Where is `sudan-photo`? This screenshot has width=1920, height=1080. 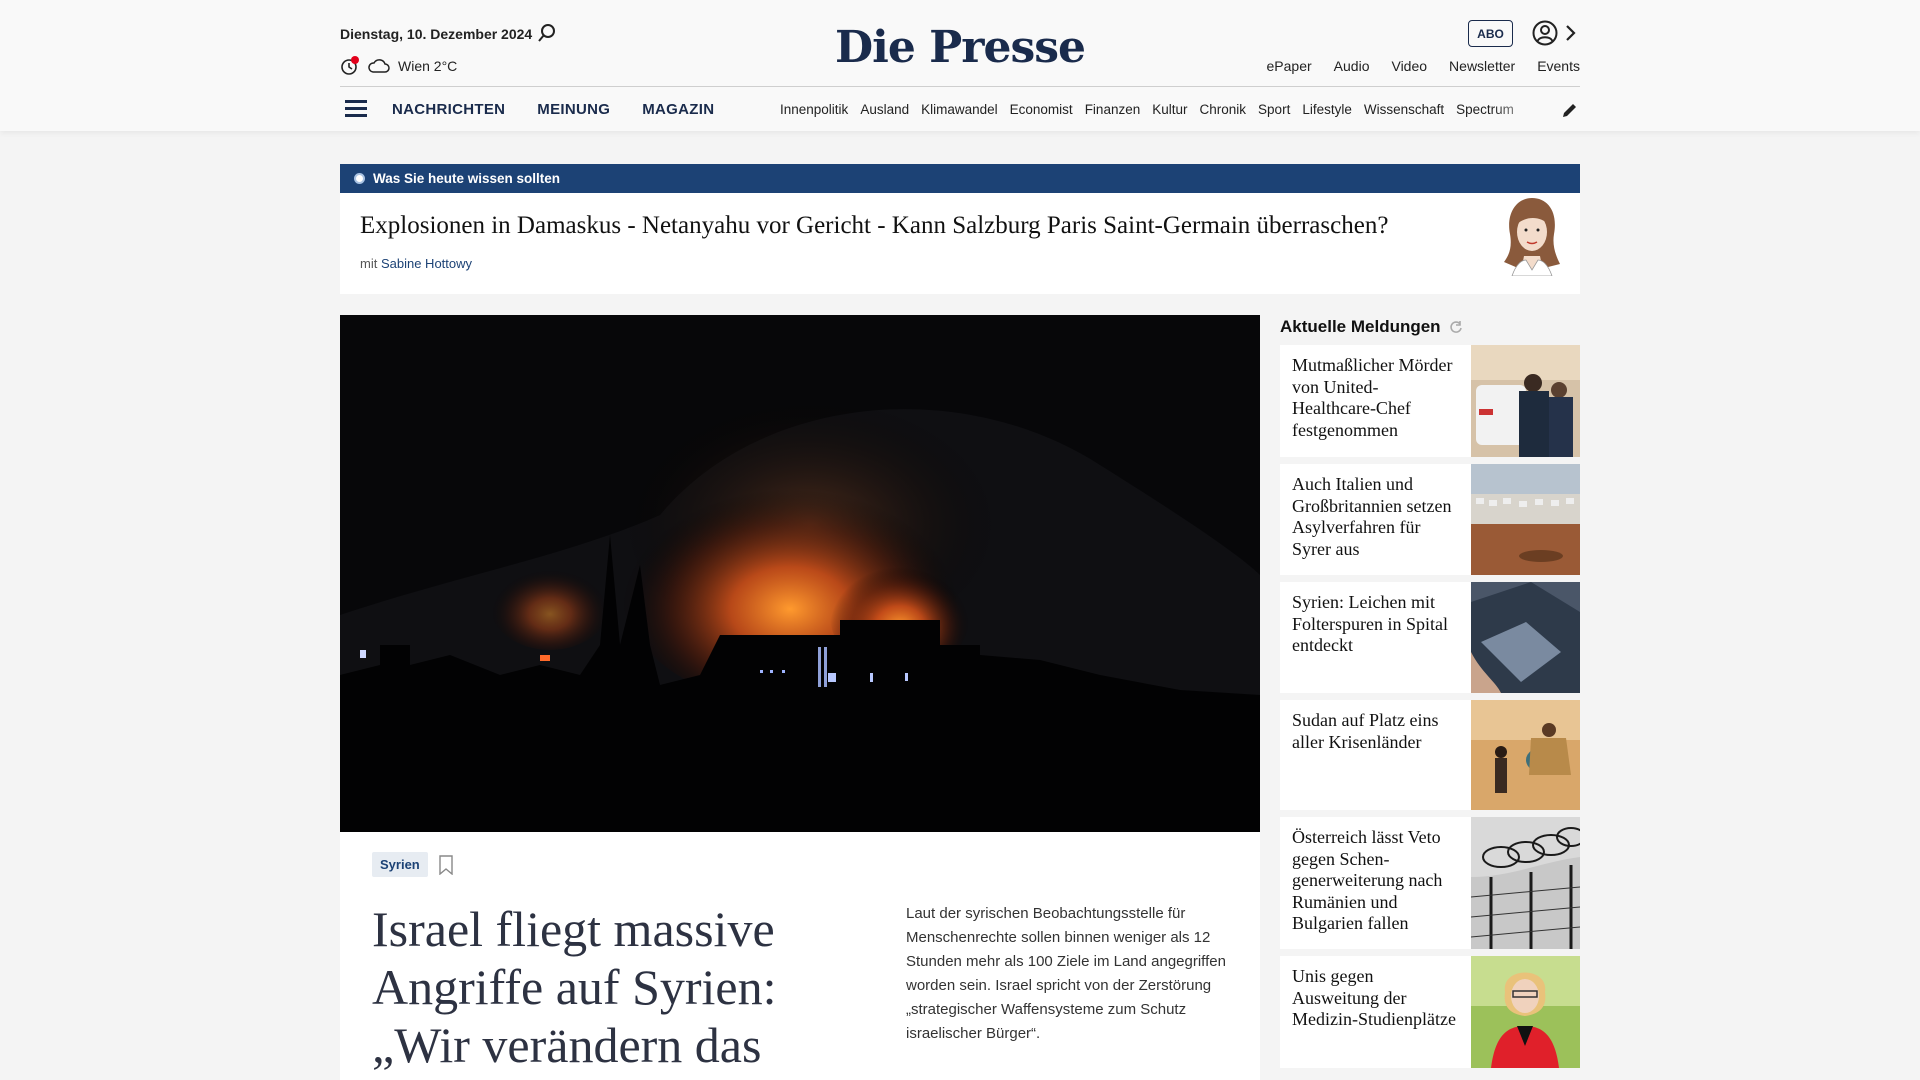 sudan-photo is located at coordinates (1525, 755).